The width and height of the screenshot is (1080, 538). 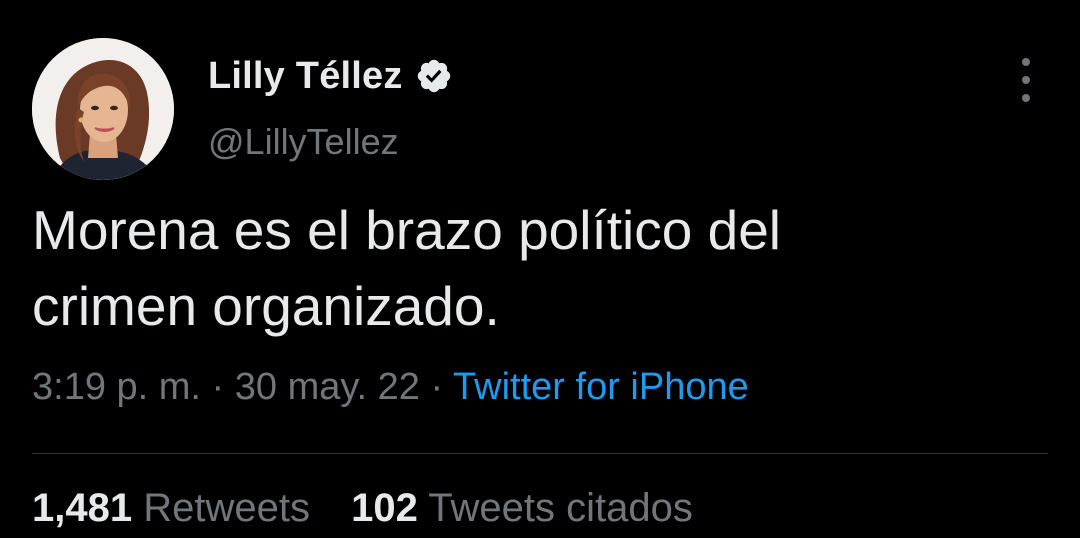 I want to click on quote-tweets-label: Tweets citados, so click(x=560, y=508).